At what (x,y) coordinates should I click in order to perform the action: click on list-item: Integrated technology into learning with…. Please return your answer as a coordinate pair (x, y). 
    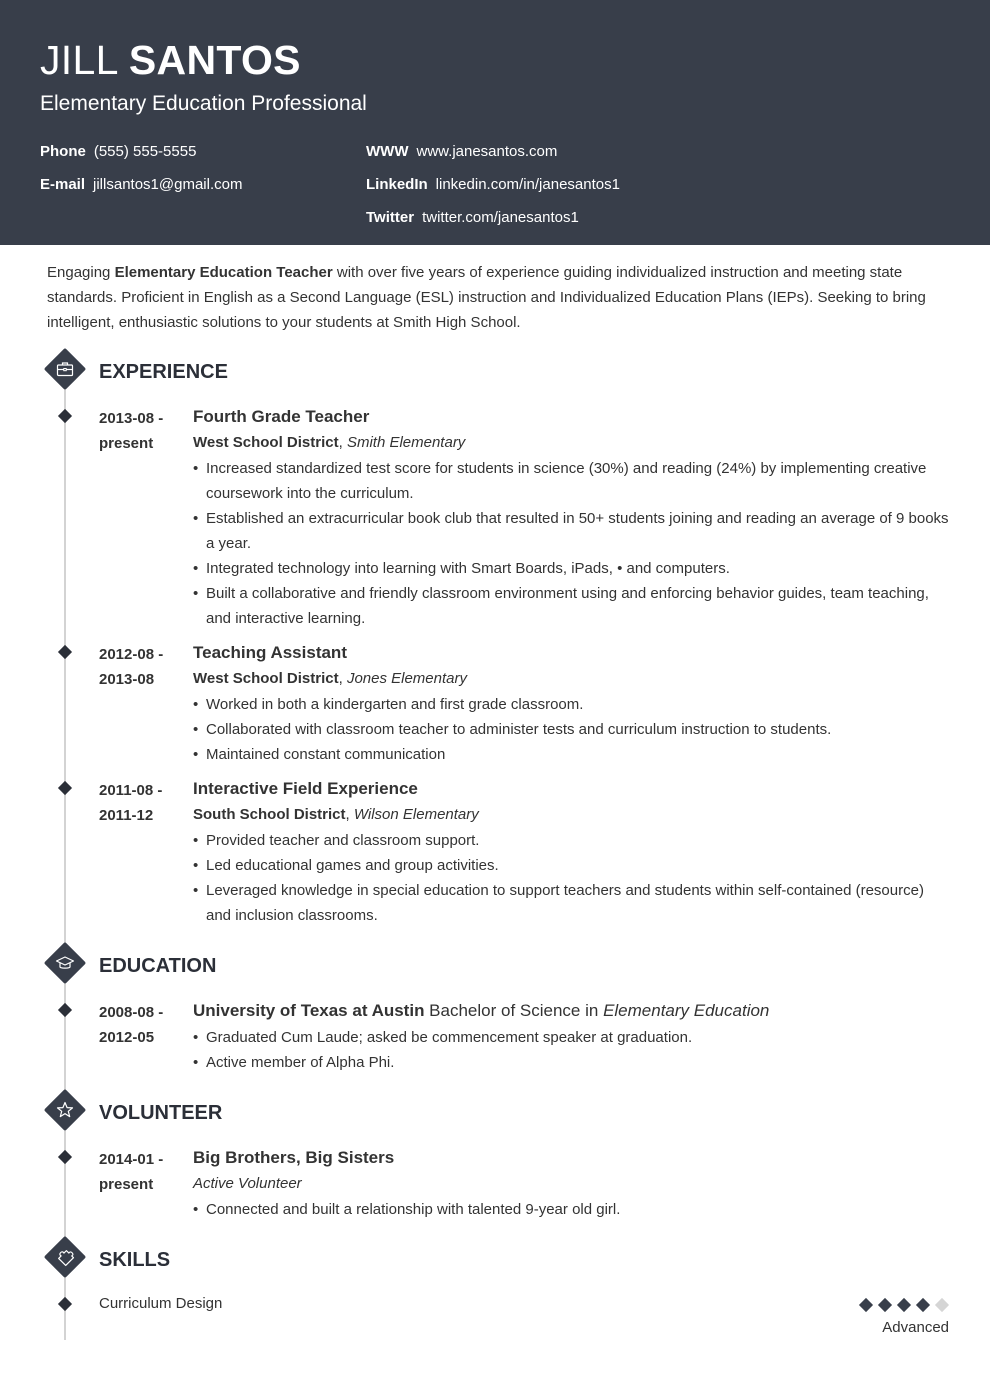
    Looking at the image, I should click on (573, 568).